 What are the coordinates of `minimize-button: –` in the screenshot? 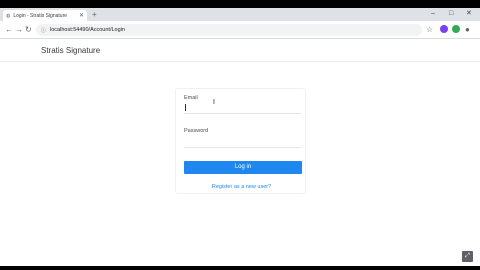 It's located at (433, 14).